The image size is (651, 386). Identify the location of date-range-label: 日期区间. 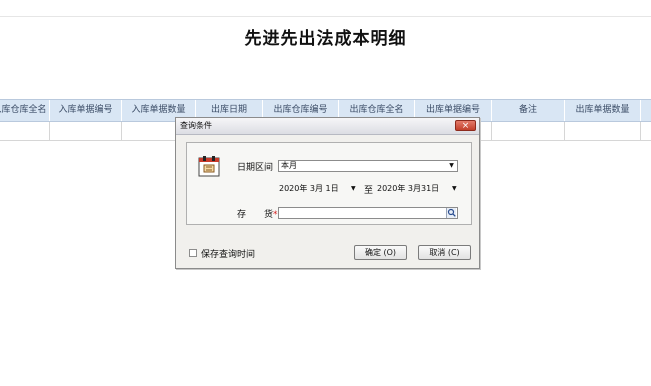
(255, 168).